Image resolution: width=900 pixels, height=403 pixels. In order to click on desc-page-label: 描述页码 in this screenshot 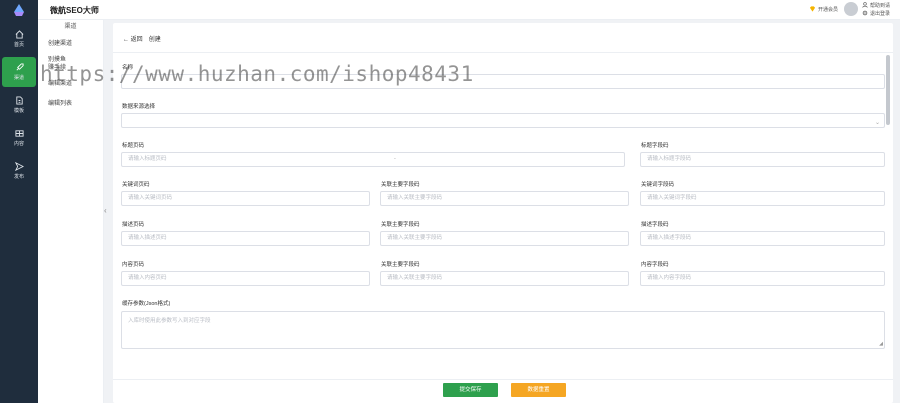, I will do `click(133, 225)`.